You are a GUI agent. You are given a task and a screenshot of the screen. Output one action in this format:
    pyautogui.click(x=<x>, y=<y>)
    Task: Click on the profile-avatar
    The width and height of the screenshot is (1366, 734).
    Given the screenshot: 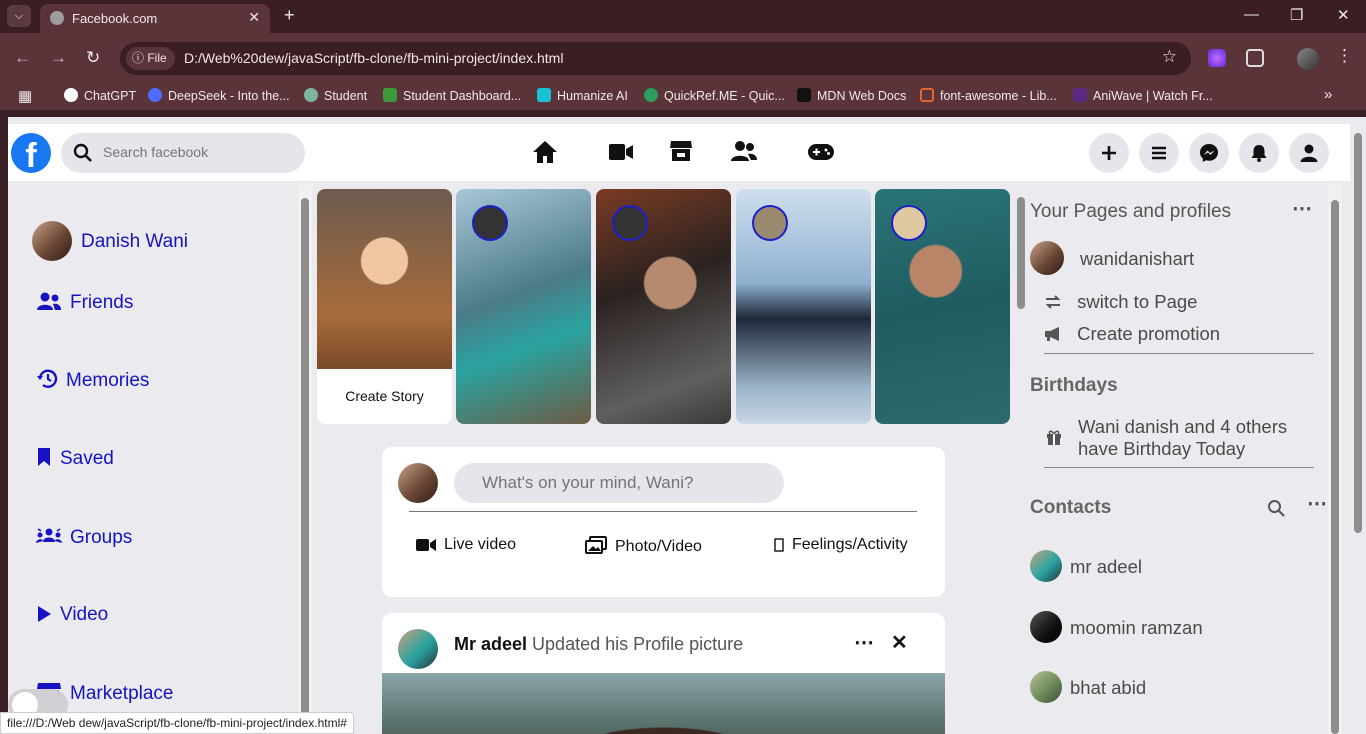 What is the action you would take?
    pyautogui.click(x=1308, y=59)
    